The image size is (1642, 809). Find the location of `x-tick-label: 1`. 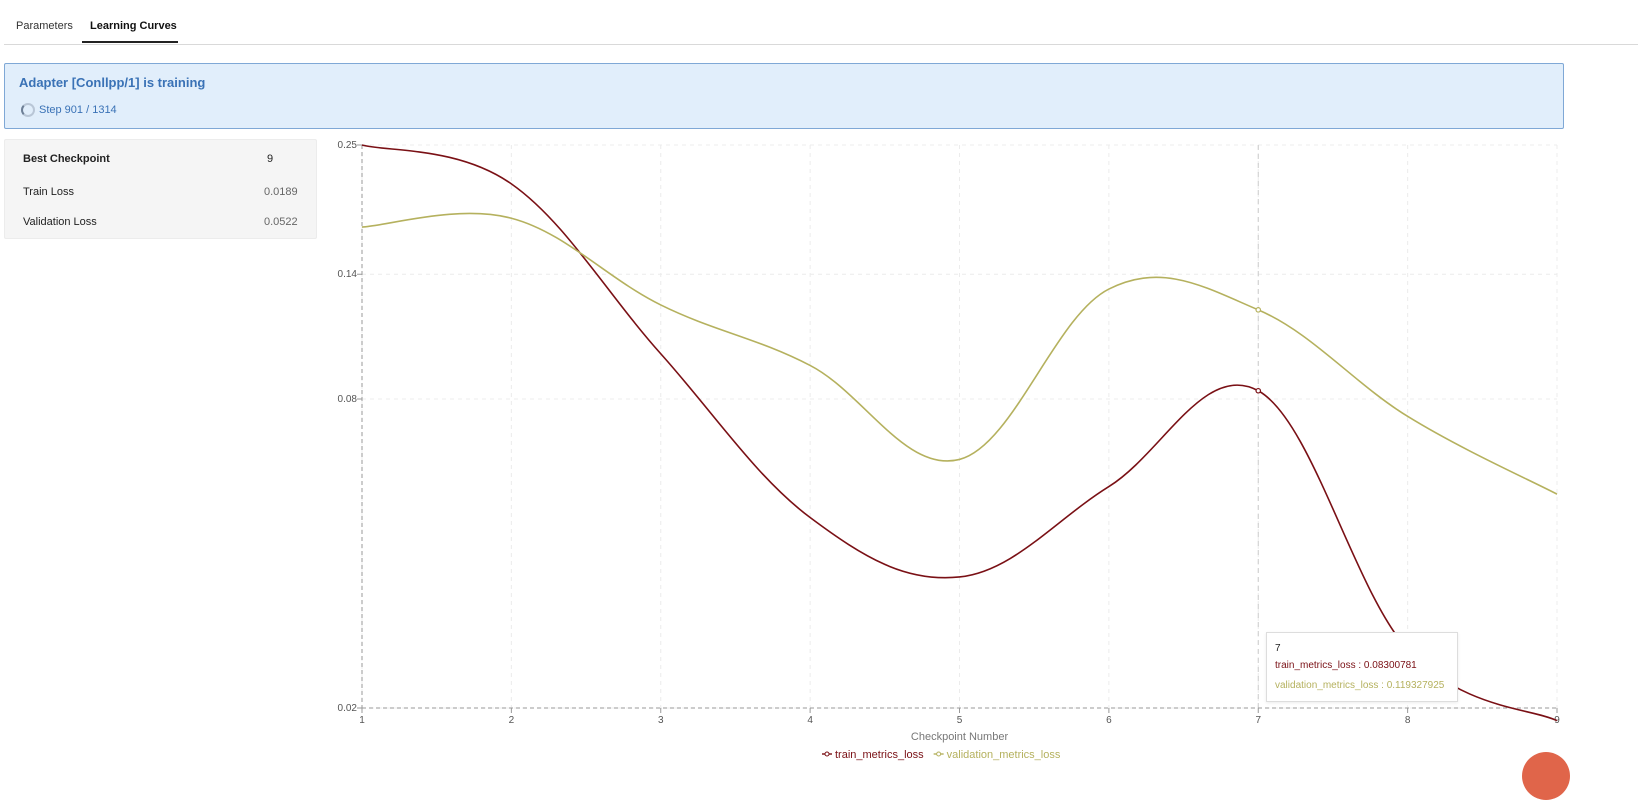

x-tick-label: 1 is located at coordinates (362, 720).